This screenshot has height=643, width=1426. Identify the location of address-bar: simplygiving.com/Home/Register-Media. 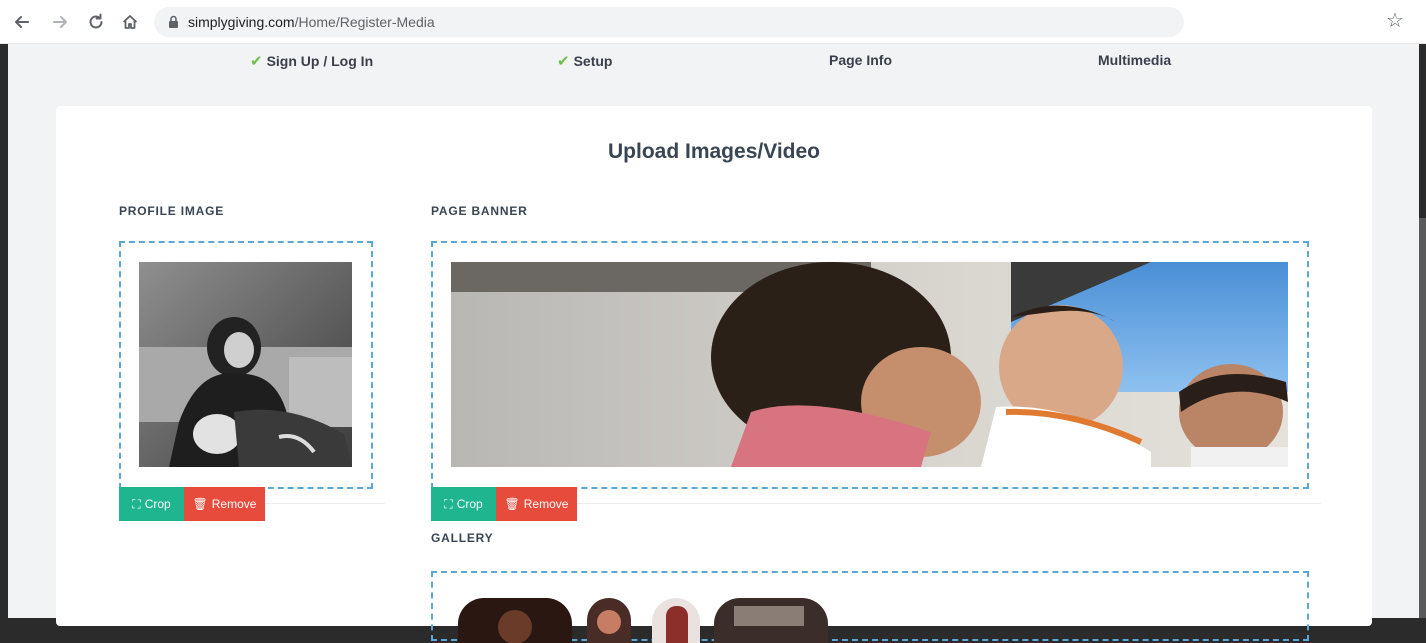
(669, 22).